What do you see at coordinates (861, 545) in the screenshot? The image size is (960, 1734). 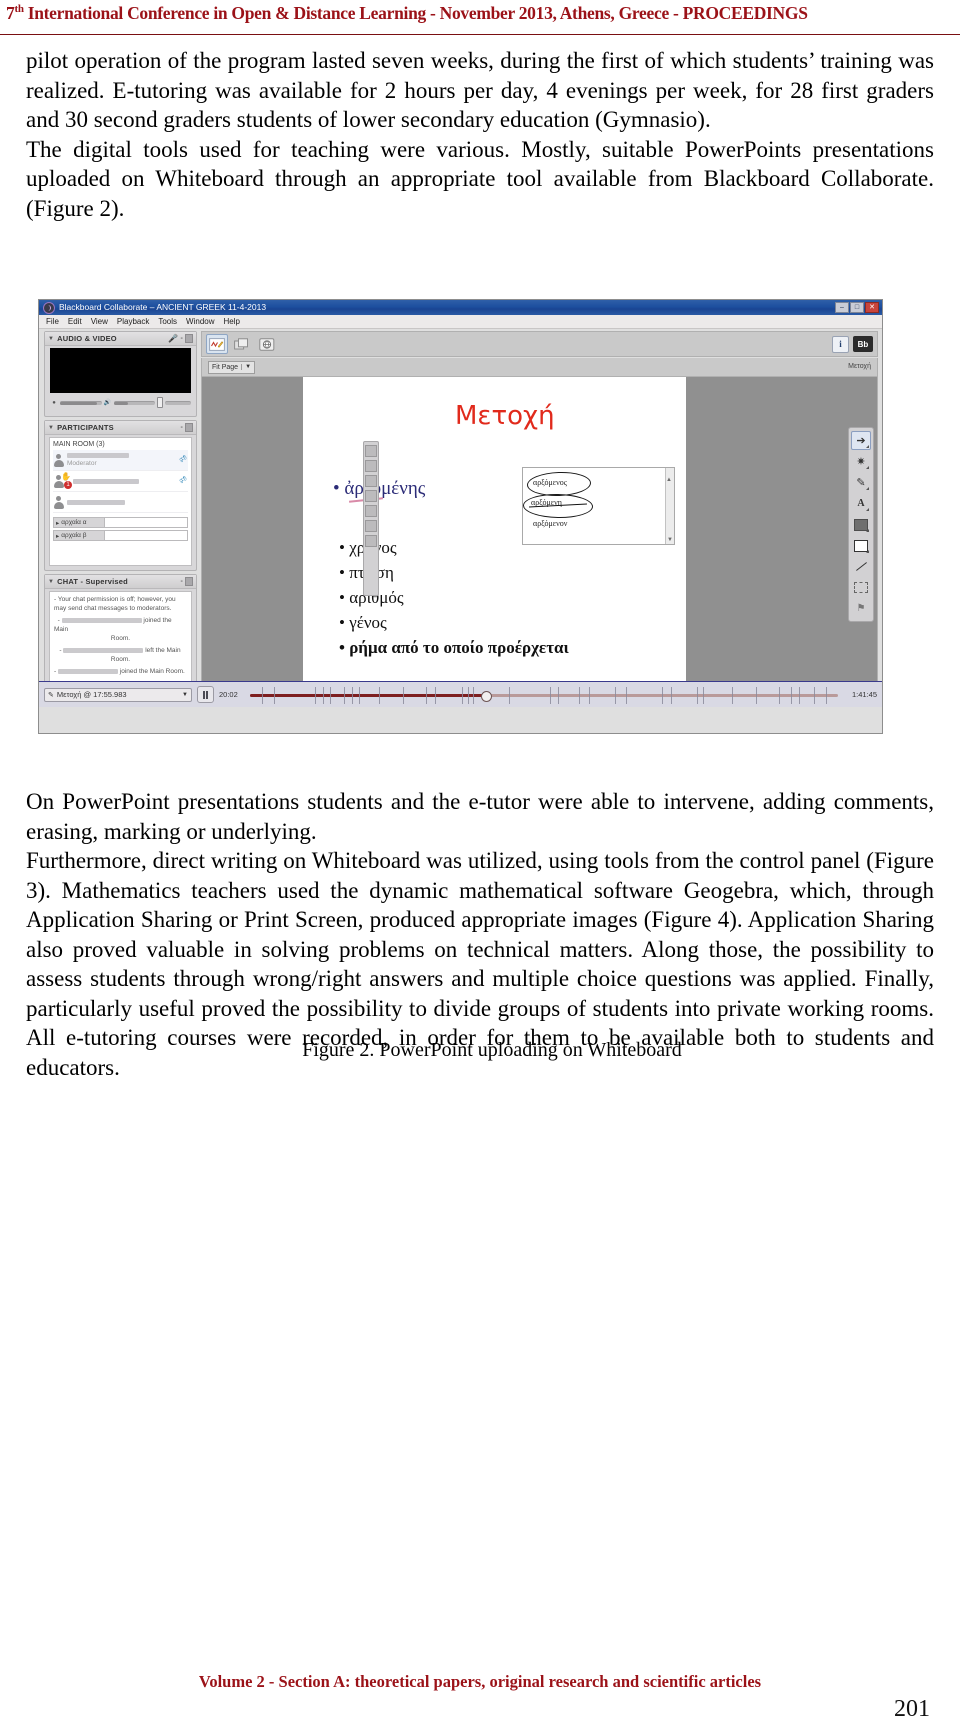 I see `rectangle-icon` at bounding box center [861, 545].